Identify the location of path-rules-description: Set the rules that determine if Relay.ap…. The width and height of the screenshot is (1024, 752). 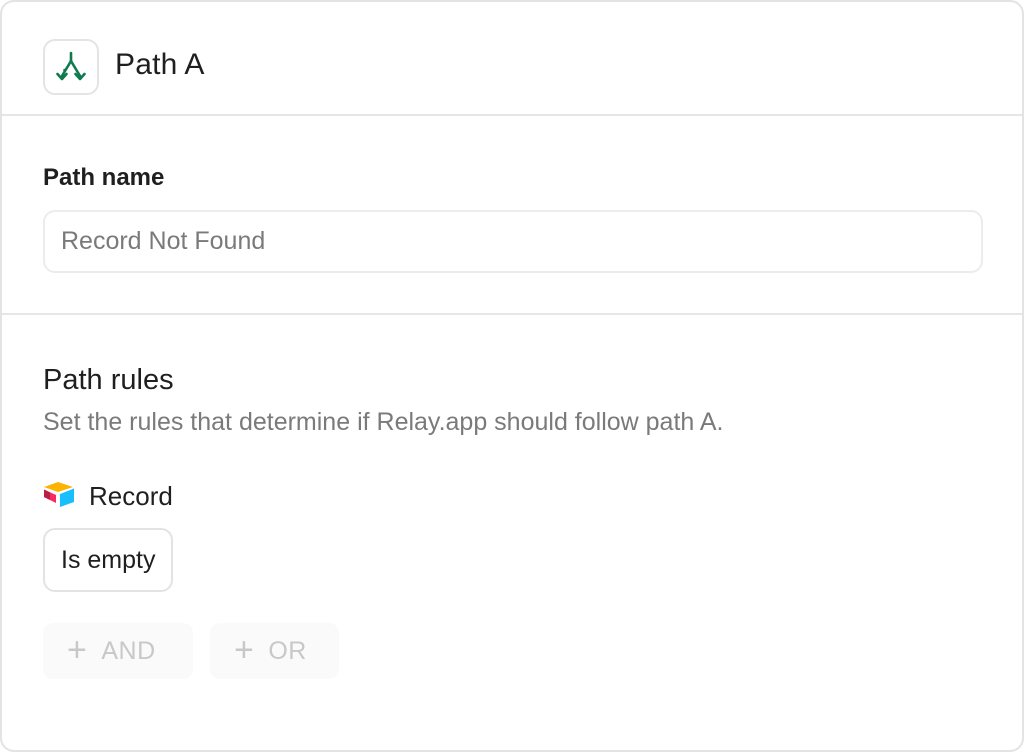
(383, 422).